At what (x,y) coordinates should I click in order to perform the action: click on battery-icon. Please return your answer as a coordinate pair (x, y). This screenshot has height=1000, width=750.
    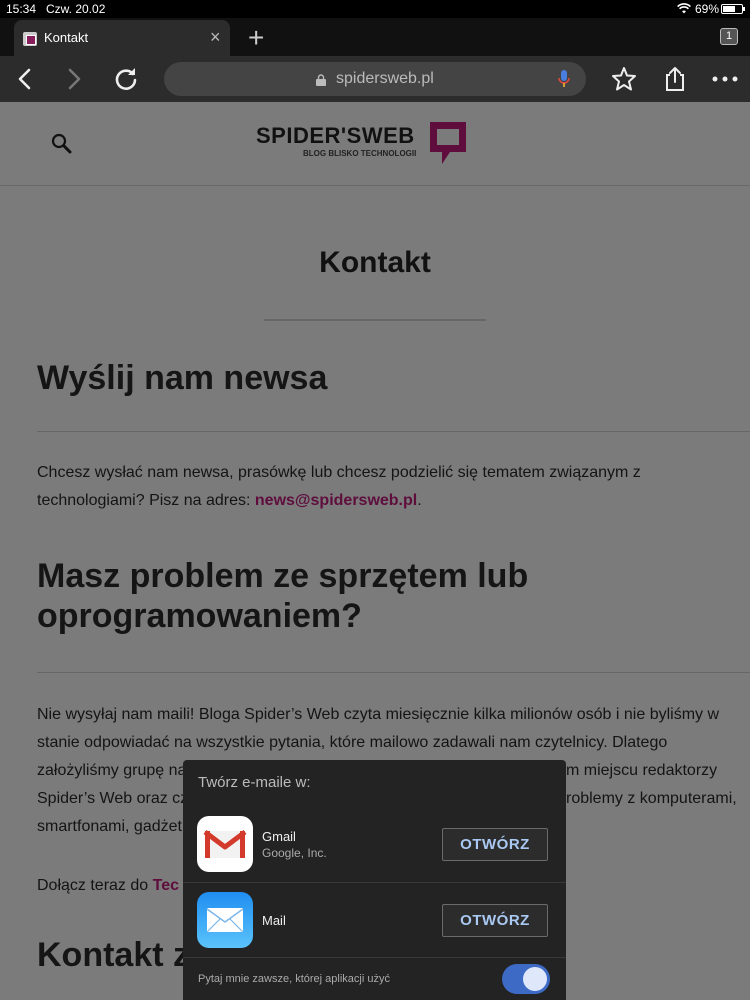
    Looking at the image, I should click on (733, 9).